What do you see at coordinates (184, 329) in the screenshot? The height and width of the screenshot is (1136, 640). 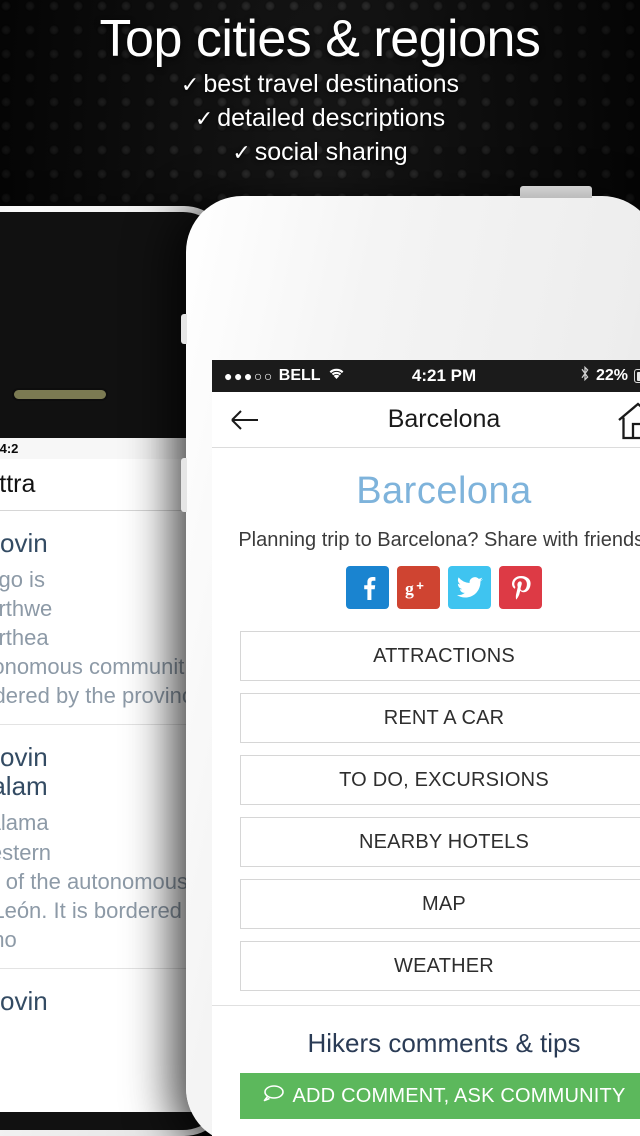 I see `mute-switch` at bounding box center [184, 329].